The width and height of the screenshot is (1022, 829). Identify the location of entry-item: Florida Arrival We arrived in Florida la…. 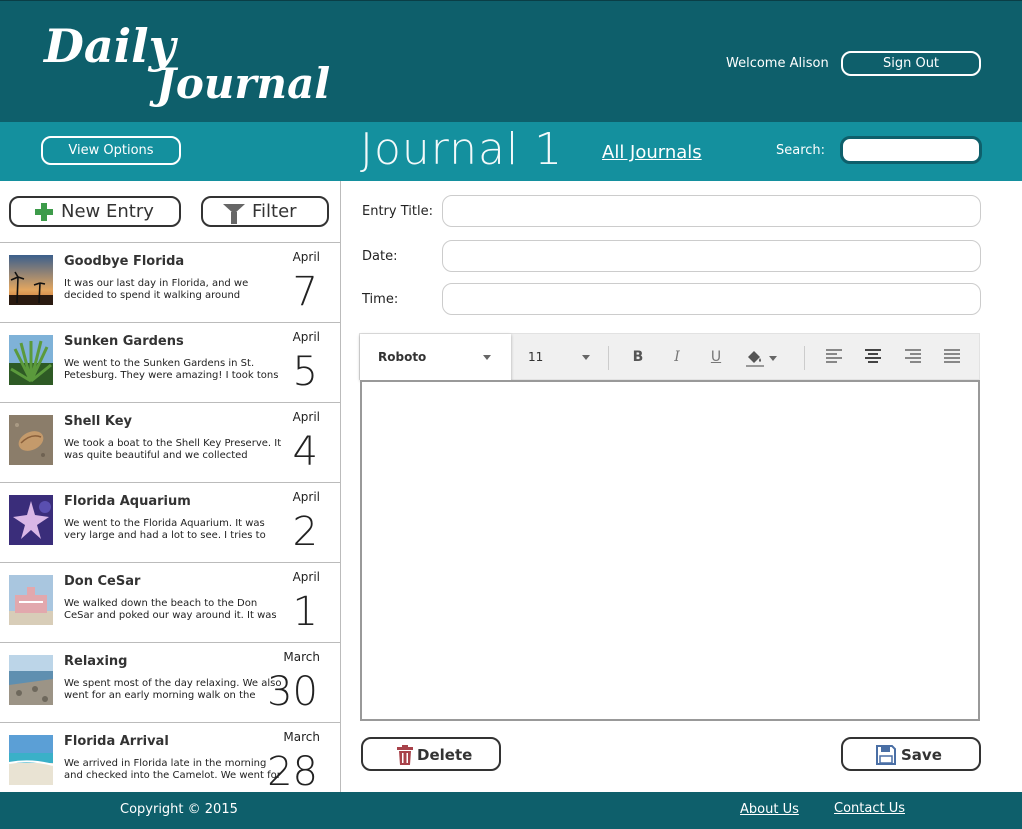
(170, 757).